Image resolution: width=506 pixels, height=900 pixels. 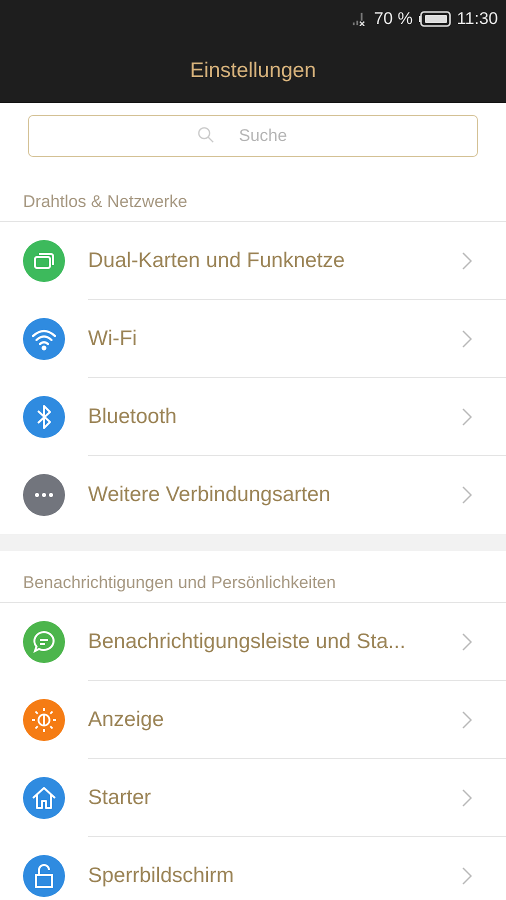 What do you see at coordinates (105, 202) in the screenshot?
I see `section-header: Drahtlos & Netzwerke` at bounding box center [105, 202].